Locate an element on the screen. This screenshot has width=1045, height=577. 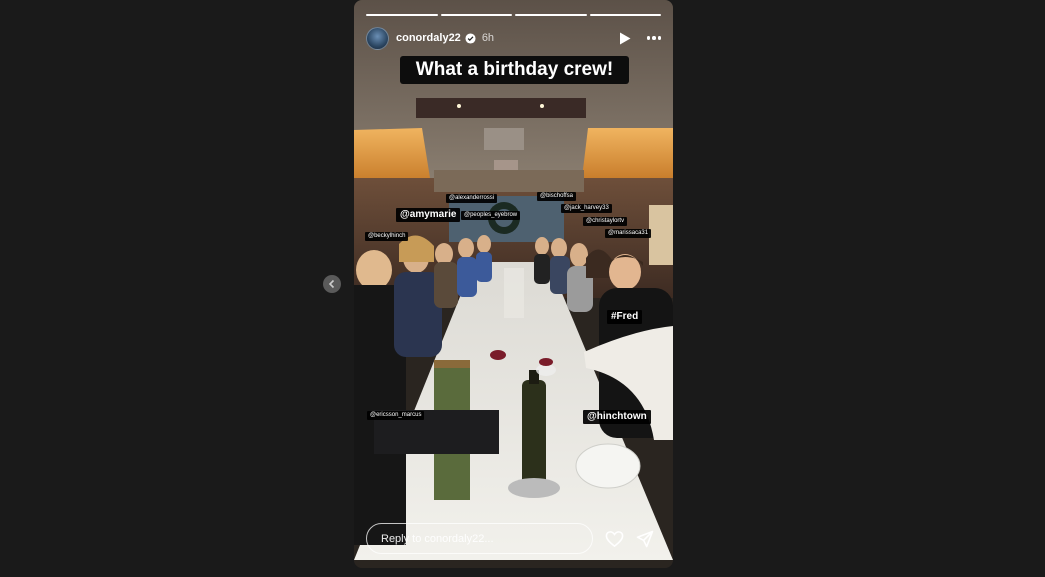
story-progress is located at coordinates (513, 15).